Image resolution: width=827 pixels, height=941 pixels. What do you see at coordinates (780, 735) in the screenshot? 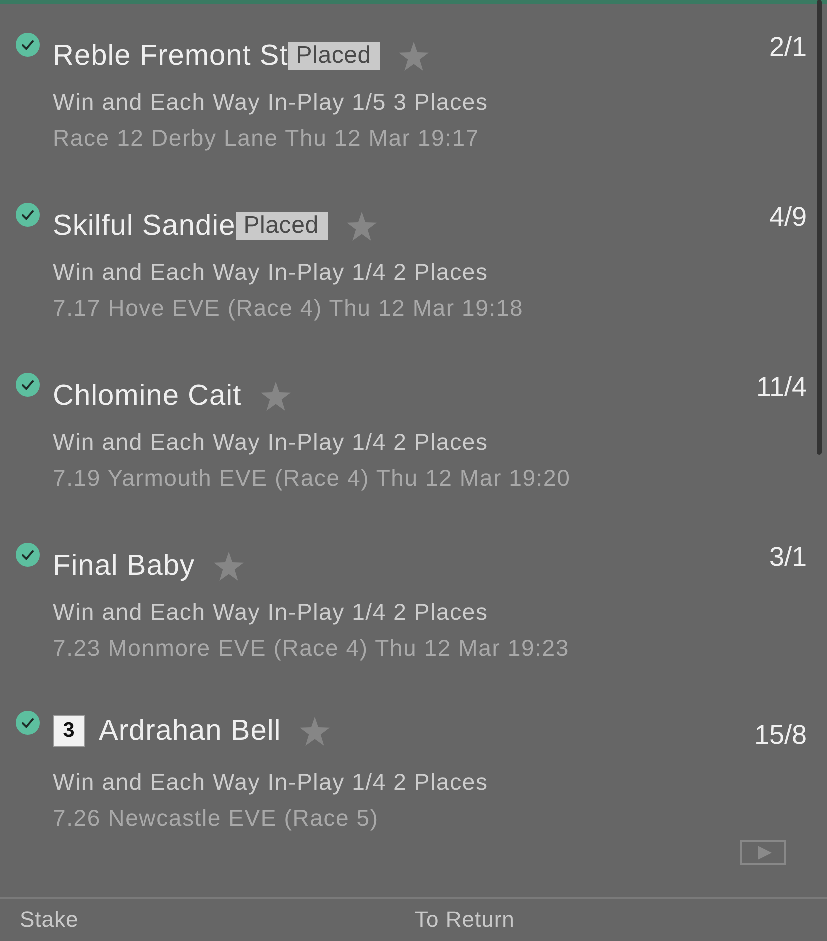
I see `odds-text: 15/8` at bounding box center [780, 735].